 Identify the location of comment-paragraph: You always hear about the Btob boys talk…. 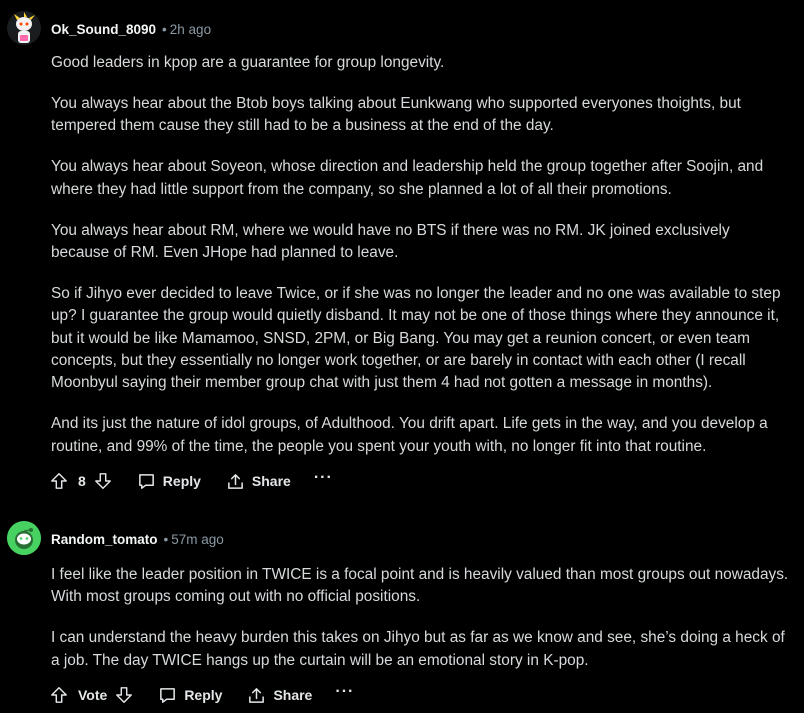
(396, 114).